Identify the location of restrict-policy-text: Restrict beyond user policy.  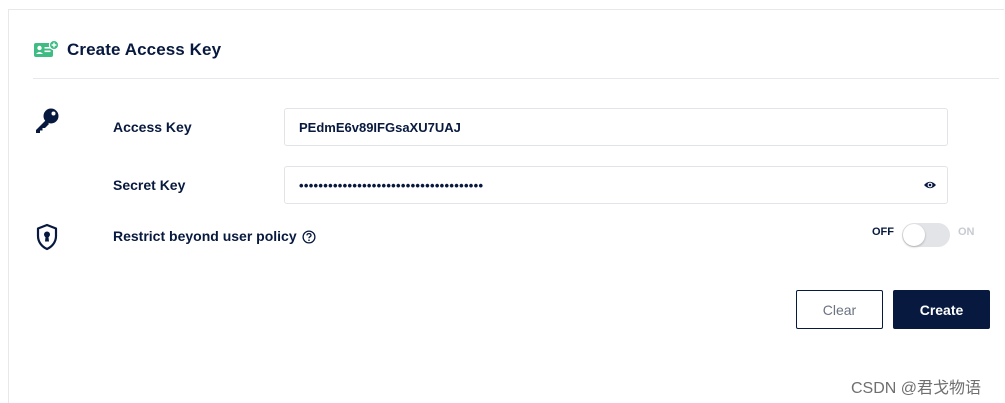
(205, 236).